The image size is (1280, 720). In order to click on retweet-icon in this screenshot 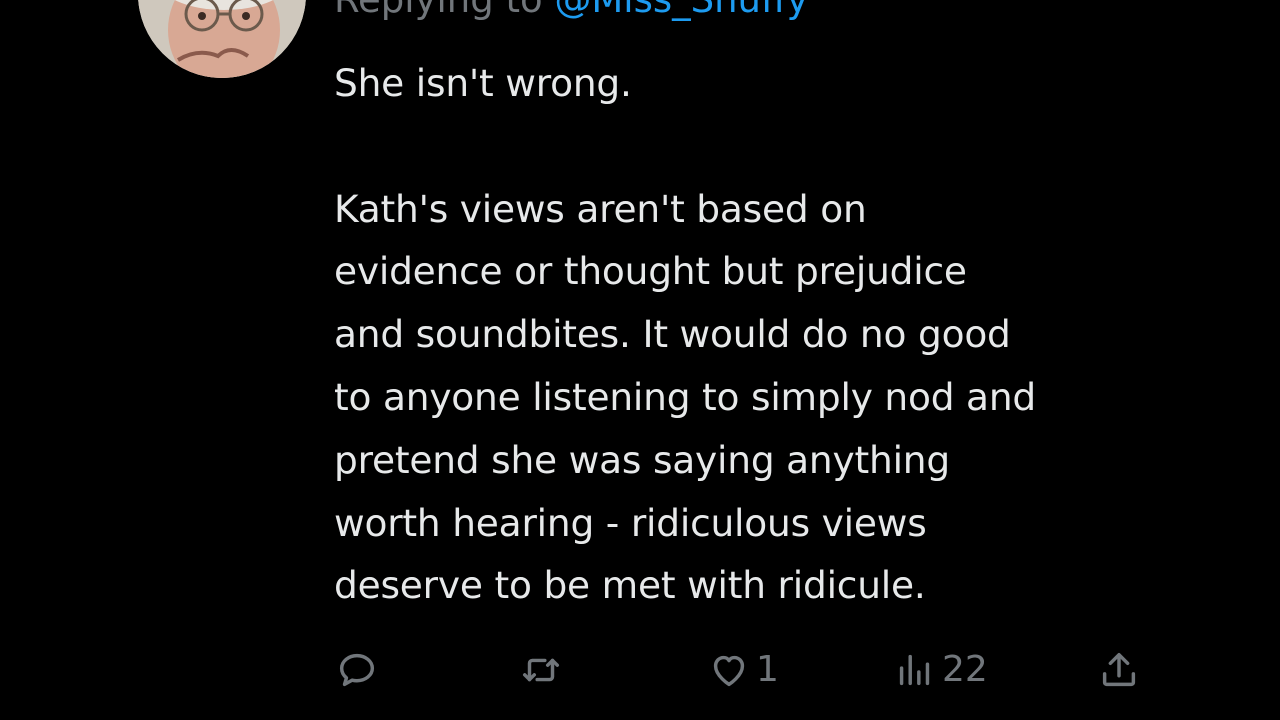, I will do `click(541, 670)`.